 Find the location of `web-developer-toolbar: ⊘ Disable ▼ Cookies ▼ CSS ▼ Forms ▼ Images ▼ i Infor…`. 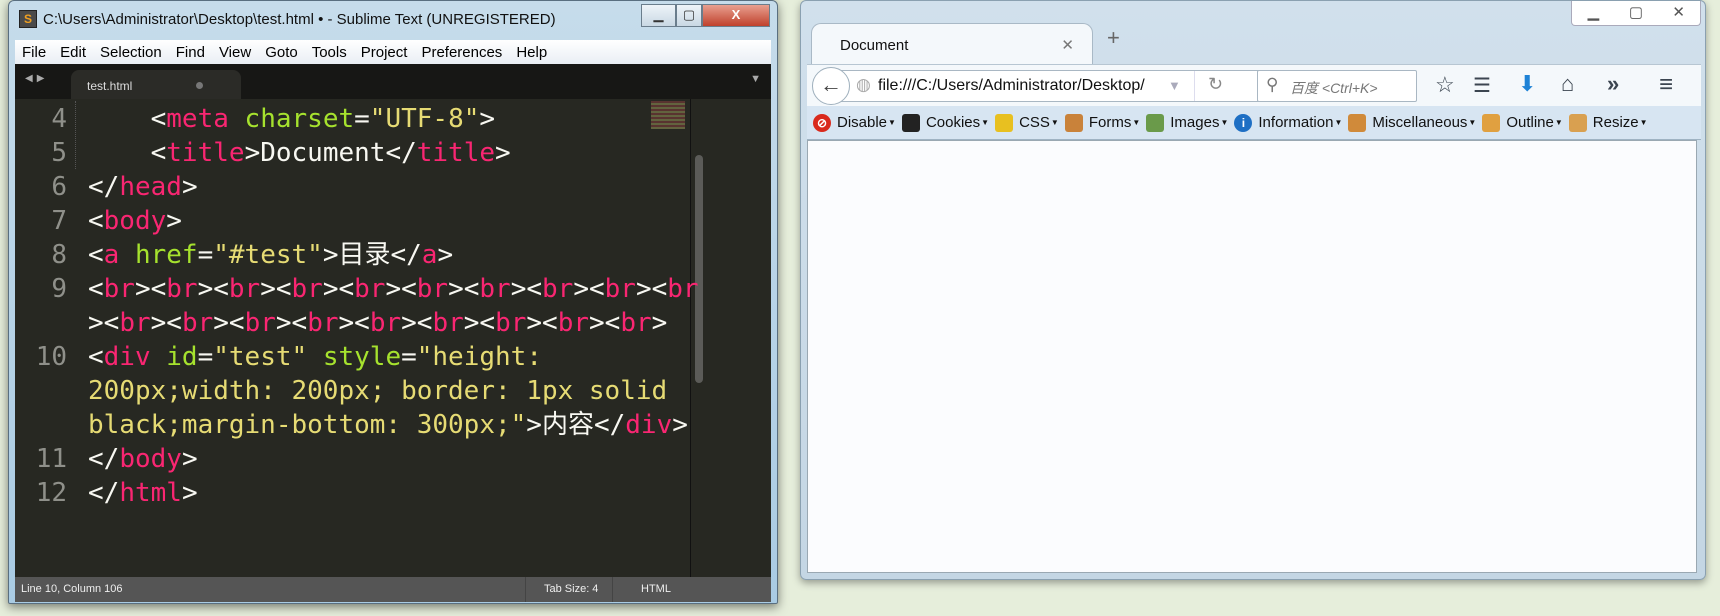

web-developer-toolbar: ⊘ Disable ▼ Cookies ▼ CSS ▼ Forms ▼ Images ▼ i Infor… is located at coordinates (1254, 123).